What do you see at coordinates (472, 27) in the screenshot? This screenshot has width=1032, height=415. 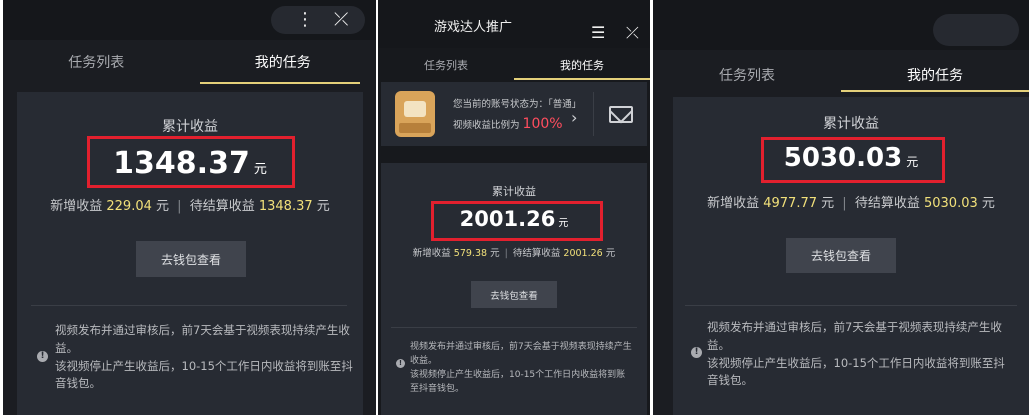 I see `app-title: 游戏达人推广` at bounding box center [472, 27].